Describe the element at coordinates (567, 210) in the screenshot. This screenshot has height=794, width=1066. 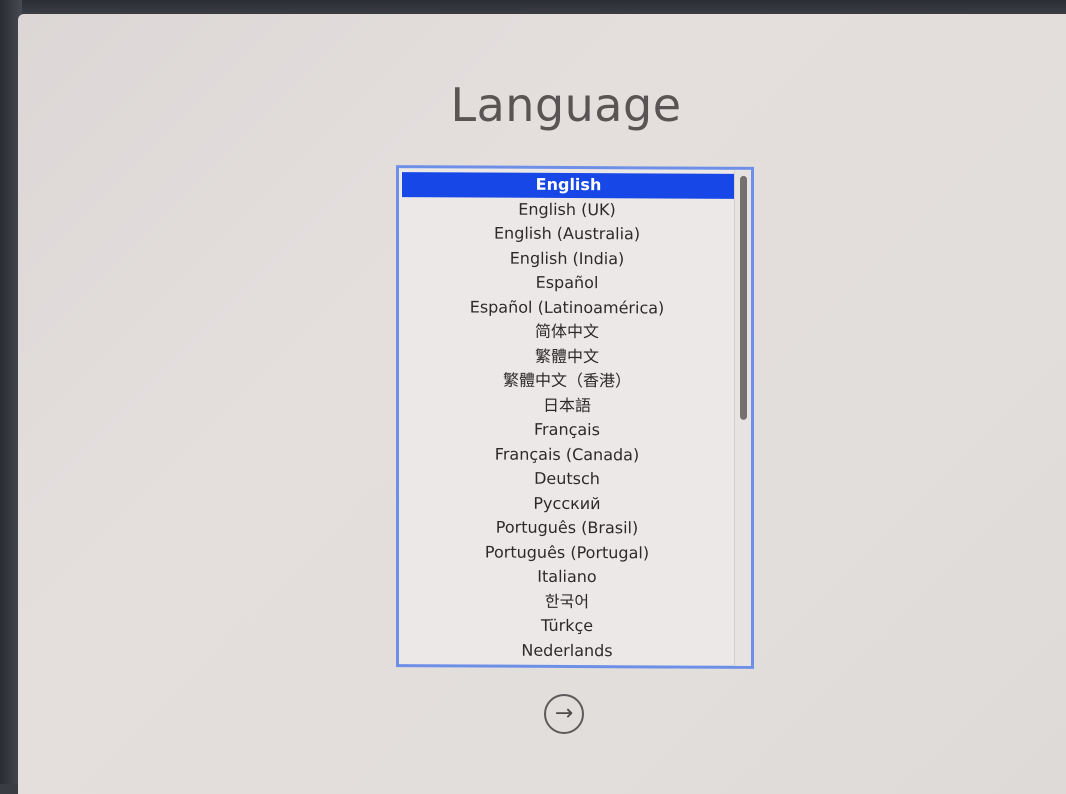
I see `language-item: English (UK)` at that location.